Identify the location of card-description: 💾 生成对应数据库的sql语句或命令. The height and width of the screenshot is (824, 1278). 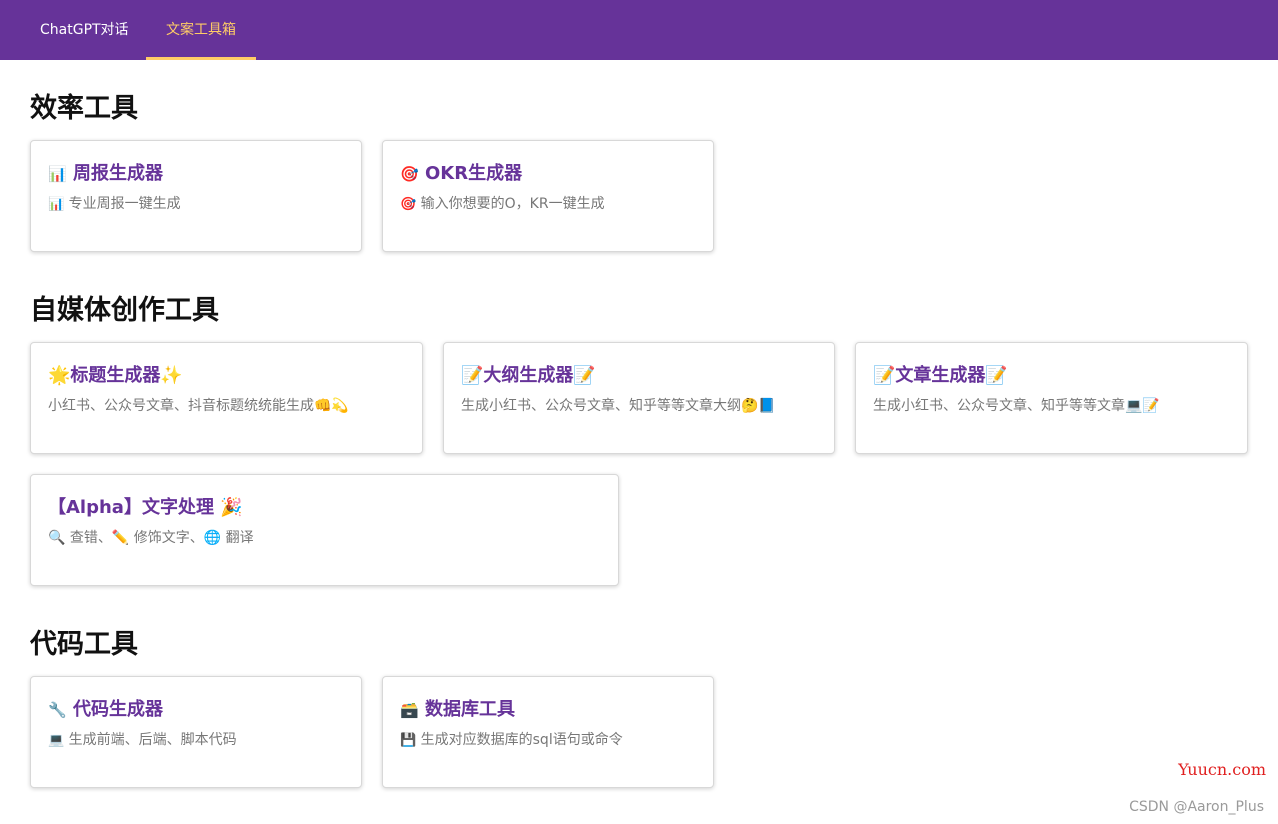
(549, 740).